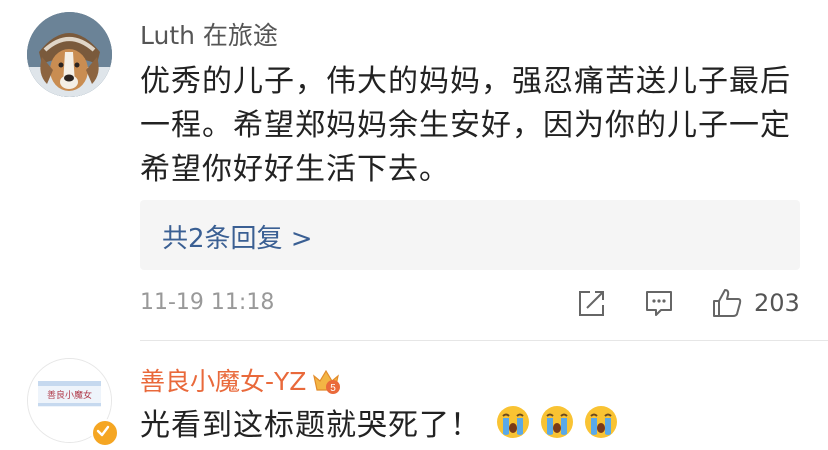 Image resolution: width=828 pixels, height=450 pixels. What do you see at coordinates (777, 303) in the screenshot?
I see `like-count: 203` at bounding box center [777, 303].